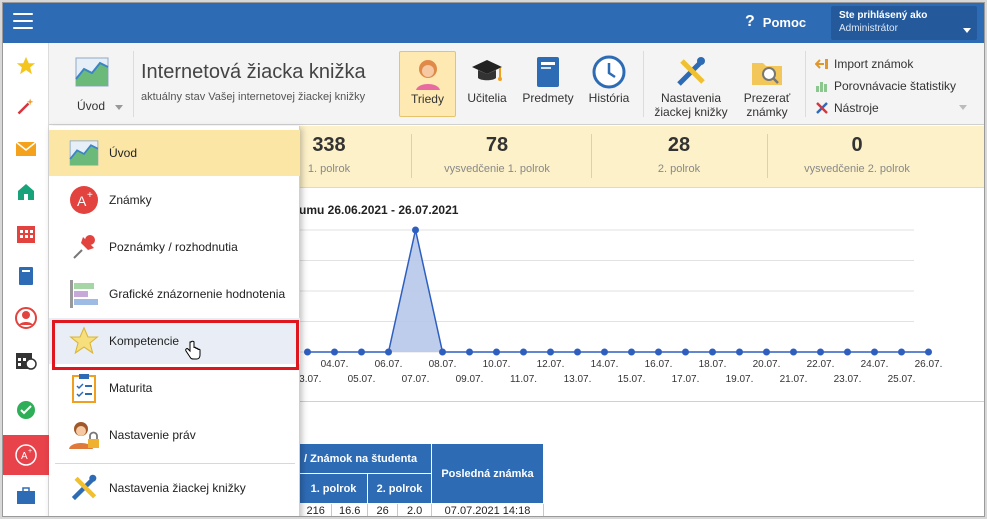 The image size is (987, 519). I want to click on page-title: Internetová žiacka knižka, so click(253, 72).